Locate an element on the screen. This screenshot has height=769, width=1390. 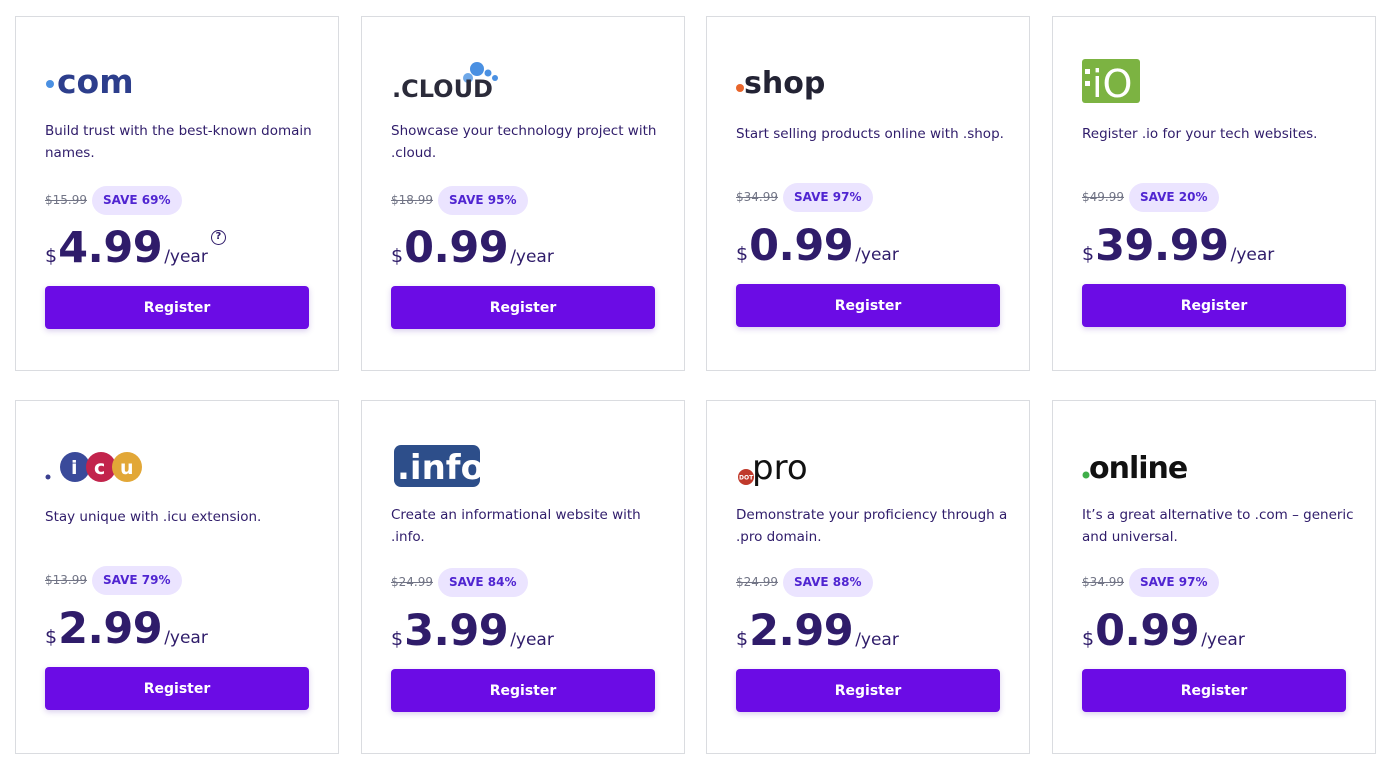
save-badge: SAVE 88% is located at coordinates (828, 582).